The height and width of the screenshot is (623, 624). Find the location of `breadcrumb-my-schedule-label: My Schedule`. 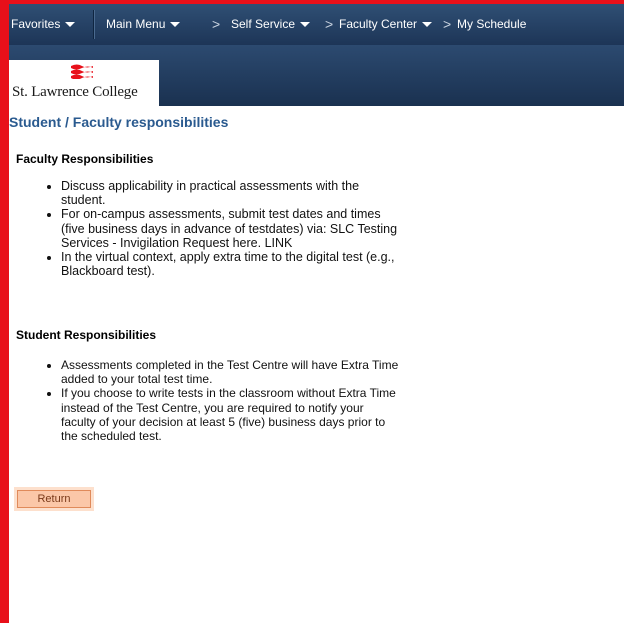

breadcrumb-my-schedule-label: My Schedule is located at coordinates (492, 24).